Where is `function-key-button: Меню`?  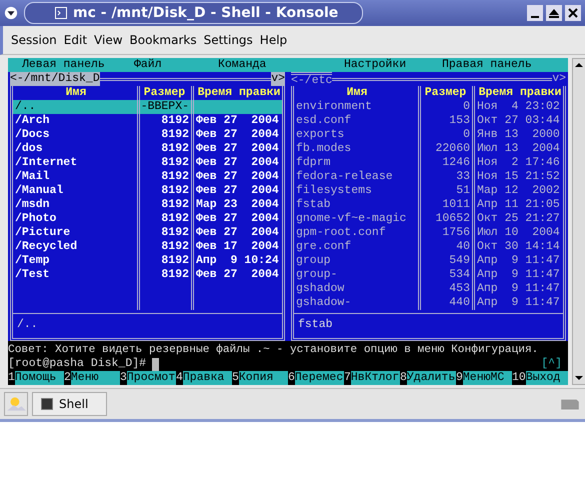
function-key-button: Меню is located at coordinates (95, 378).